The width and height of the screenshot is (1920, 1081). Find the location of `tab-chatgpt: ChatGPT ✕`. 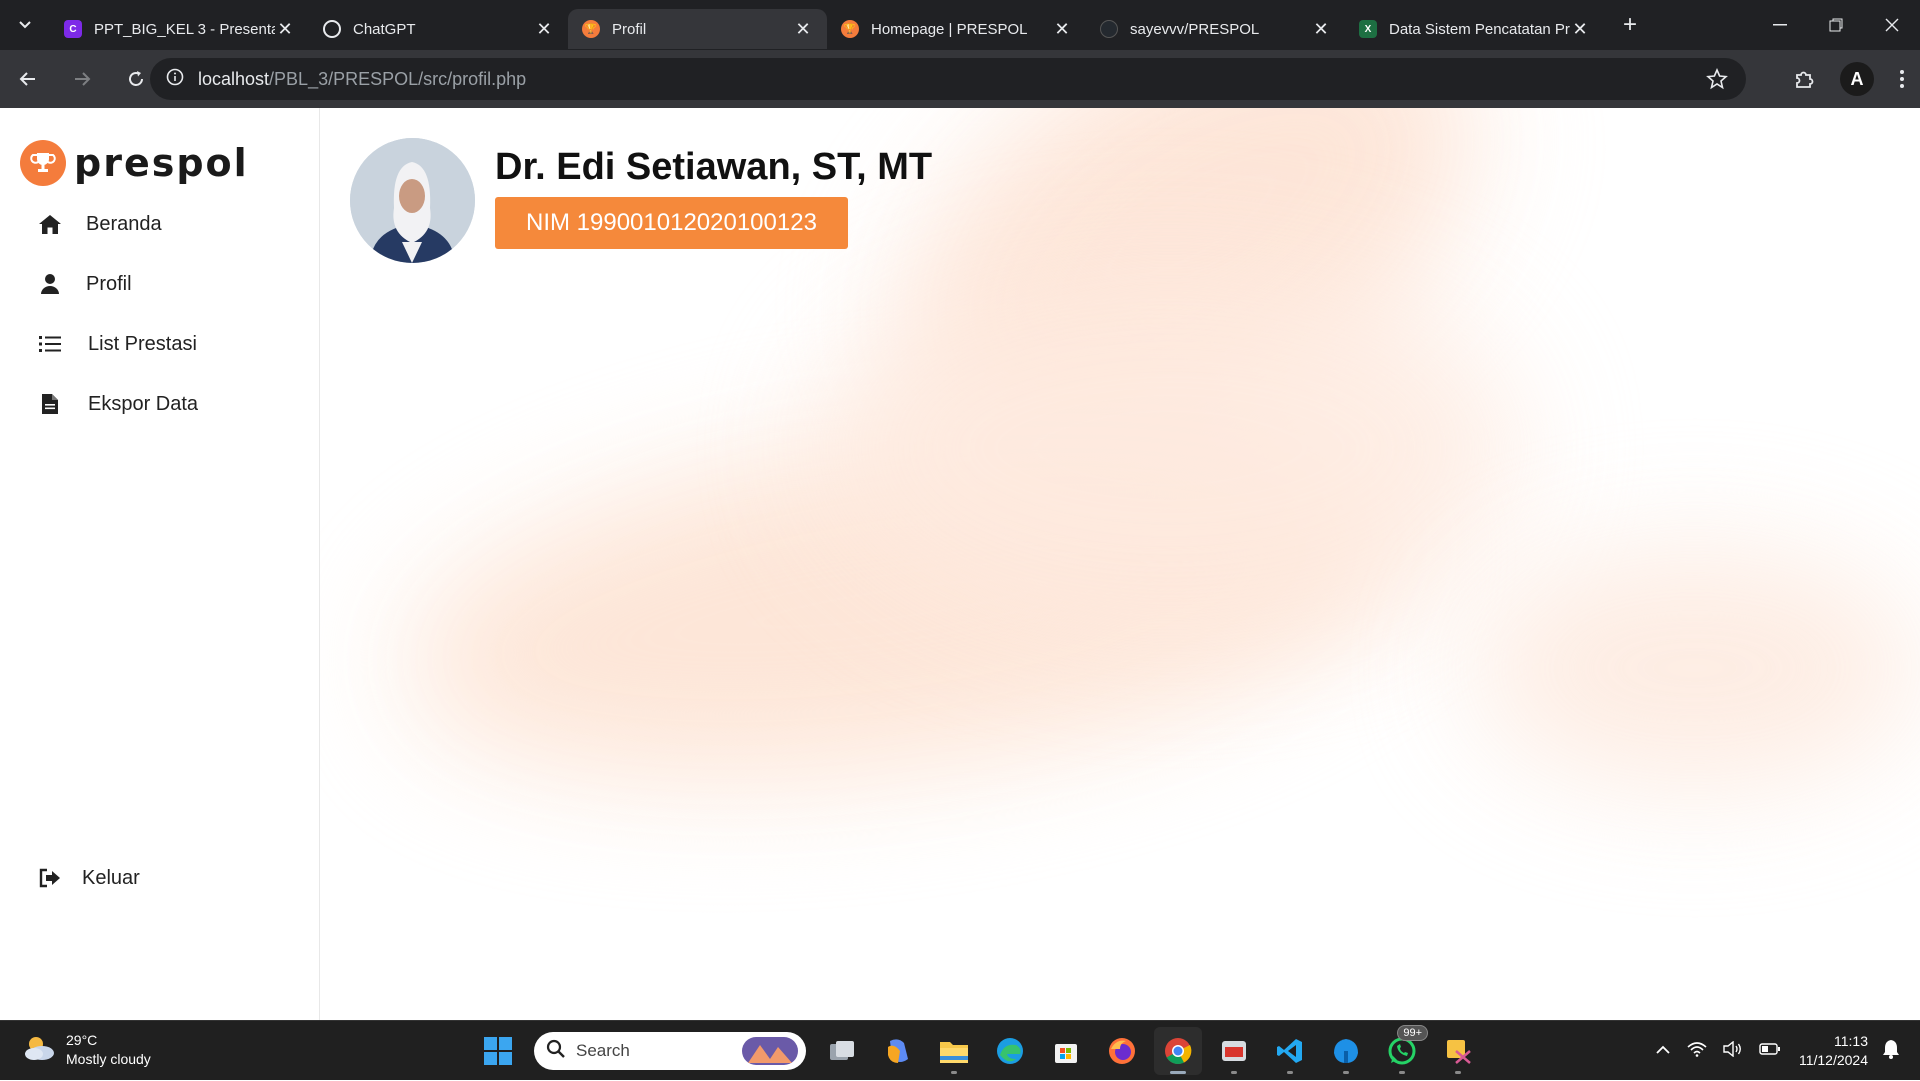

tab-chatgpt: ChatGPT ✕ is located at coordinates (438, 29).